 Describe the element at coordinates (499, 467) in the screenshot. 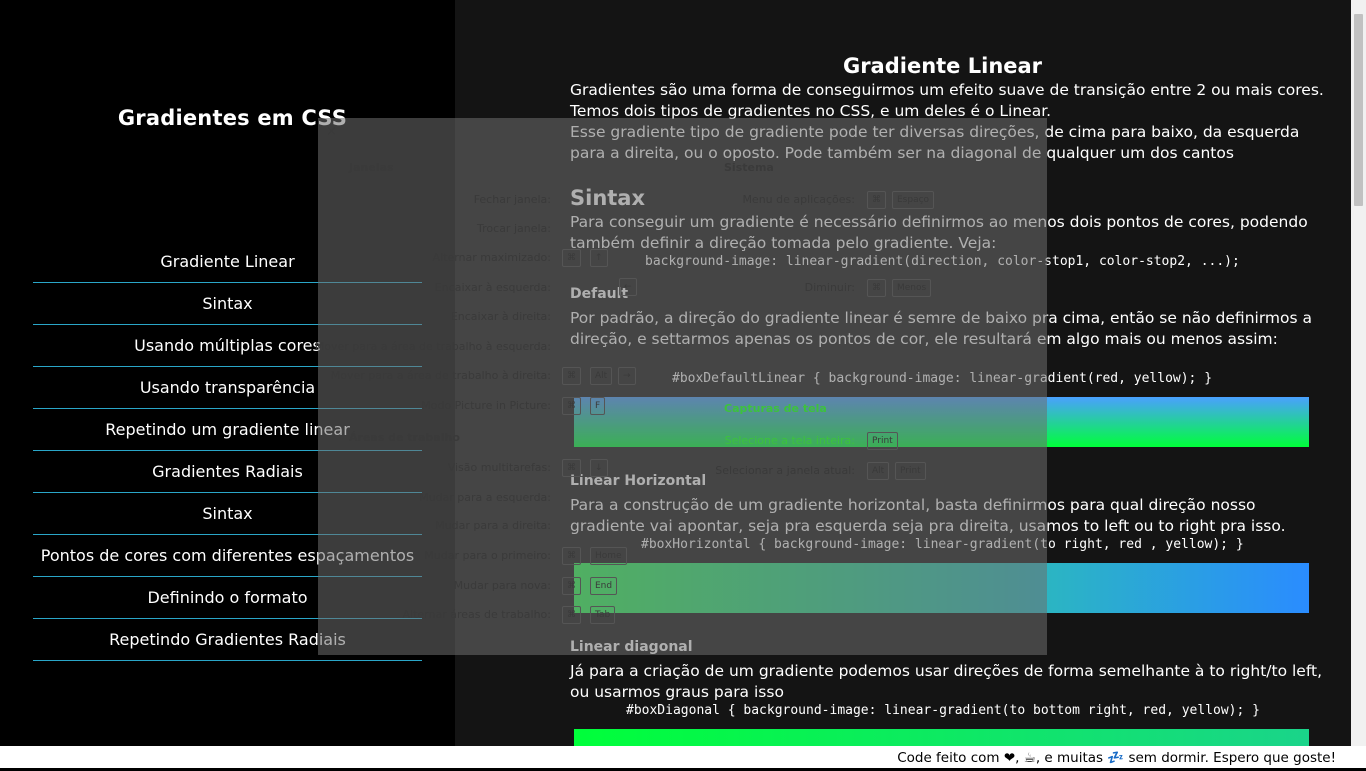

I see `shortcut-label: Visão multitarefas:` at that location.